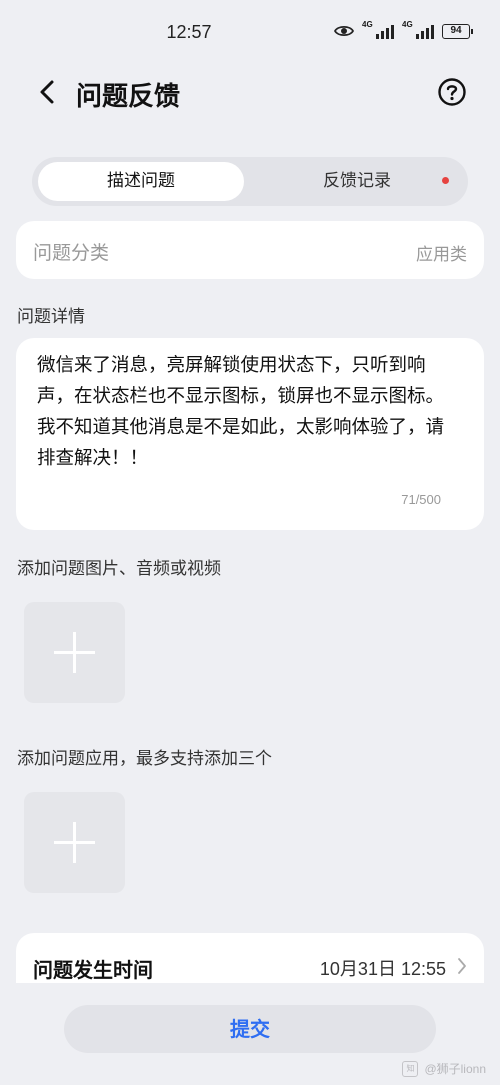  What do you see at coordinates (462, 968) in the screenshot?
I see `chevron-right-icon` at bounding box center [462, 968].